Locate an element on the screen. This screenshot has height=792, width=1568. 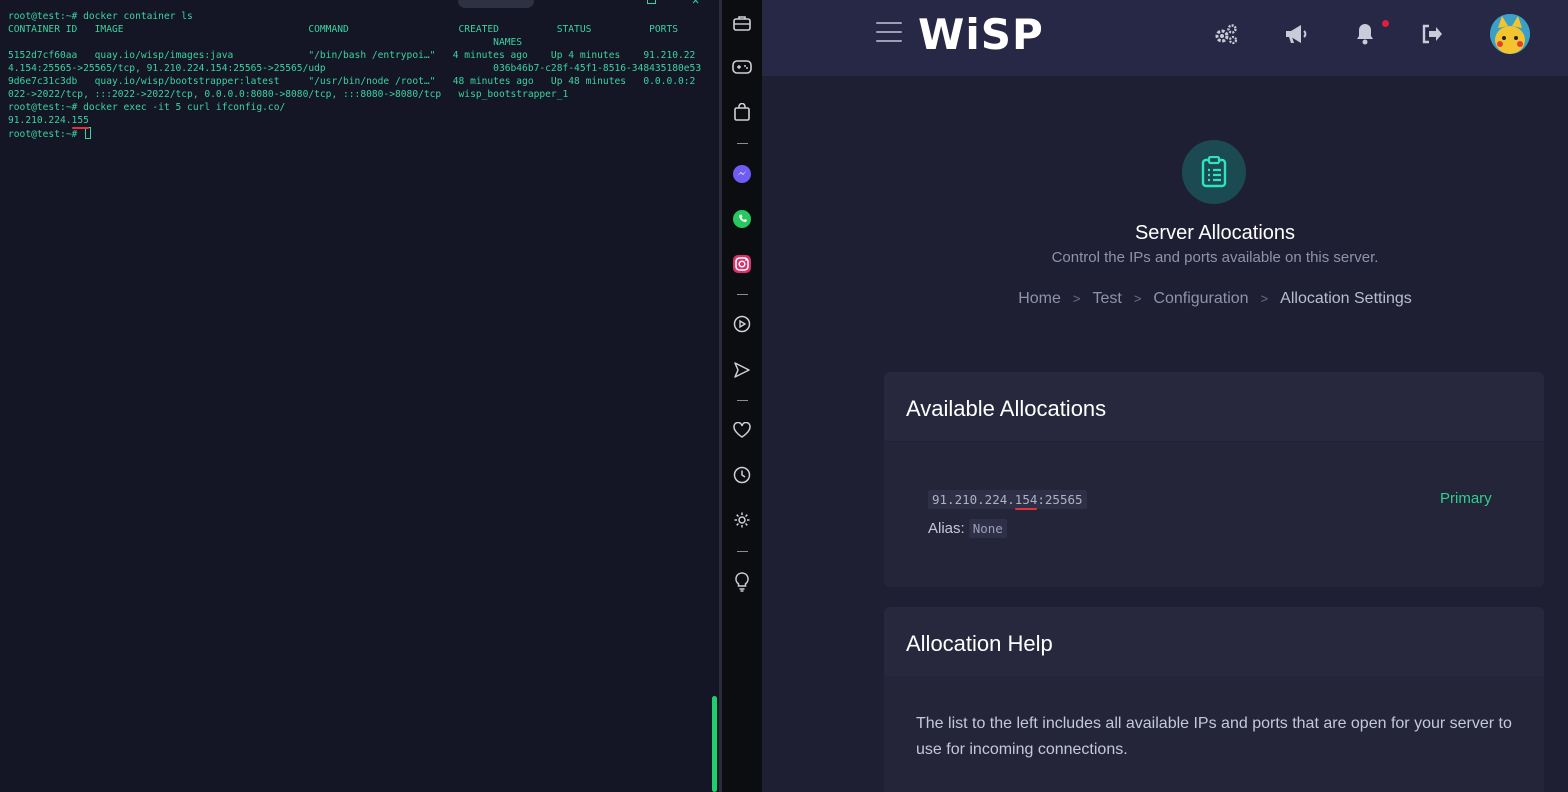
play-icon is located at coordinates (742, 324).